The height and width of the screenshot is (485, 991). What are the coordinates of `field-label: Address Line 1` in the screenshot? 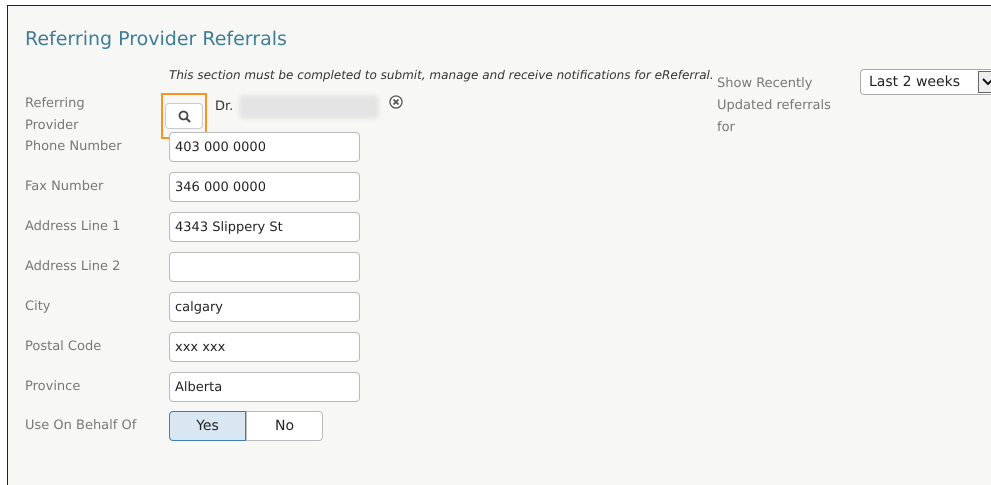 It's located at (73, 227).